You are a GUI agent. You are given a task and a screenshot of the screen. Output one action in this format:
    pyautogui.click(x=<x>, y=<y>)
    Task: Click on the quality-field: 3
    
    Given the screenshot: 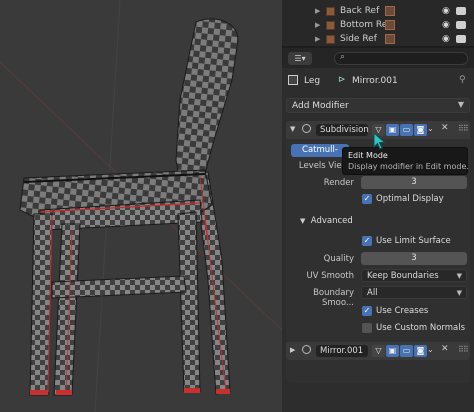 What is the action you would take?
    pyautogui.click(x=414, y=258)
    